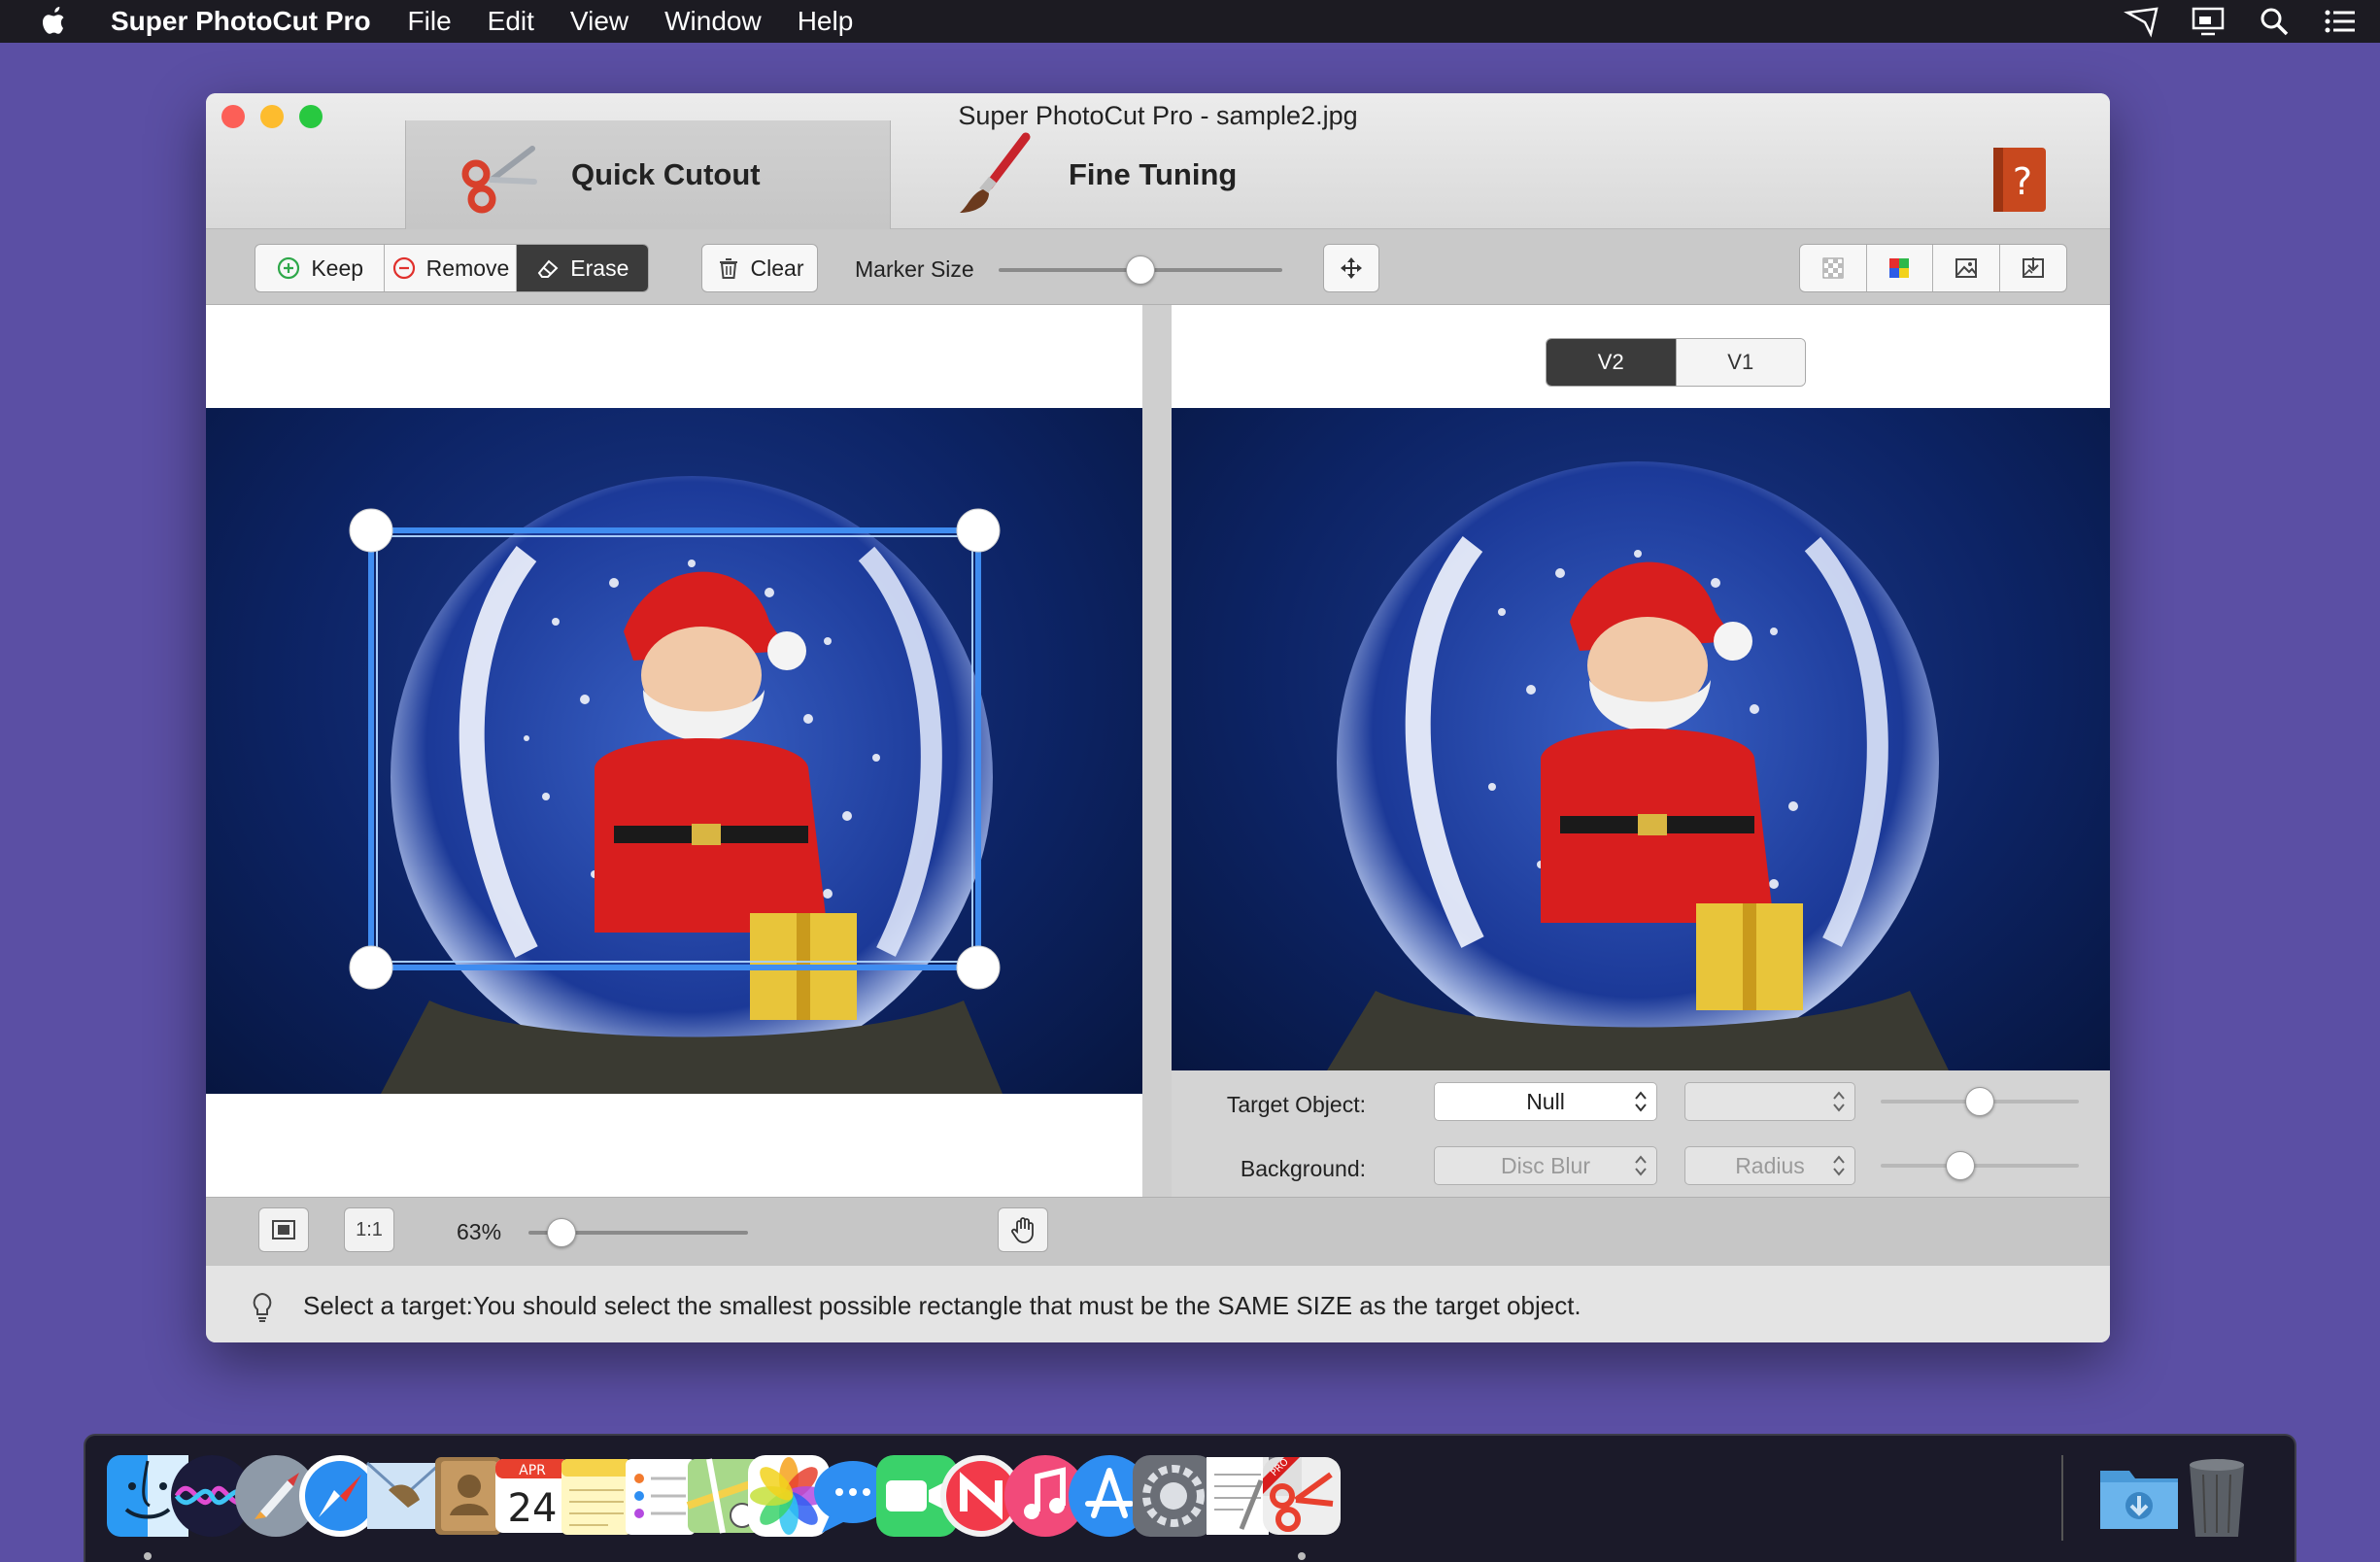 The width and height of the screenshot is (2380, 1562). Describe the element at coordinates (53, 22) in the screenshot. I see `apple-logo-icon` at that location.